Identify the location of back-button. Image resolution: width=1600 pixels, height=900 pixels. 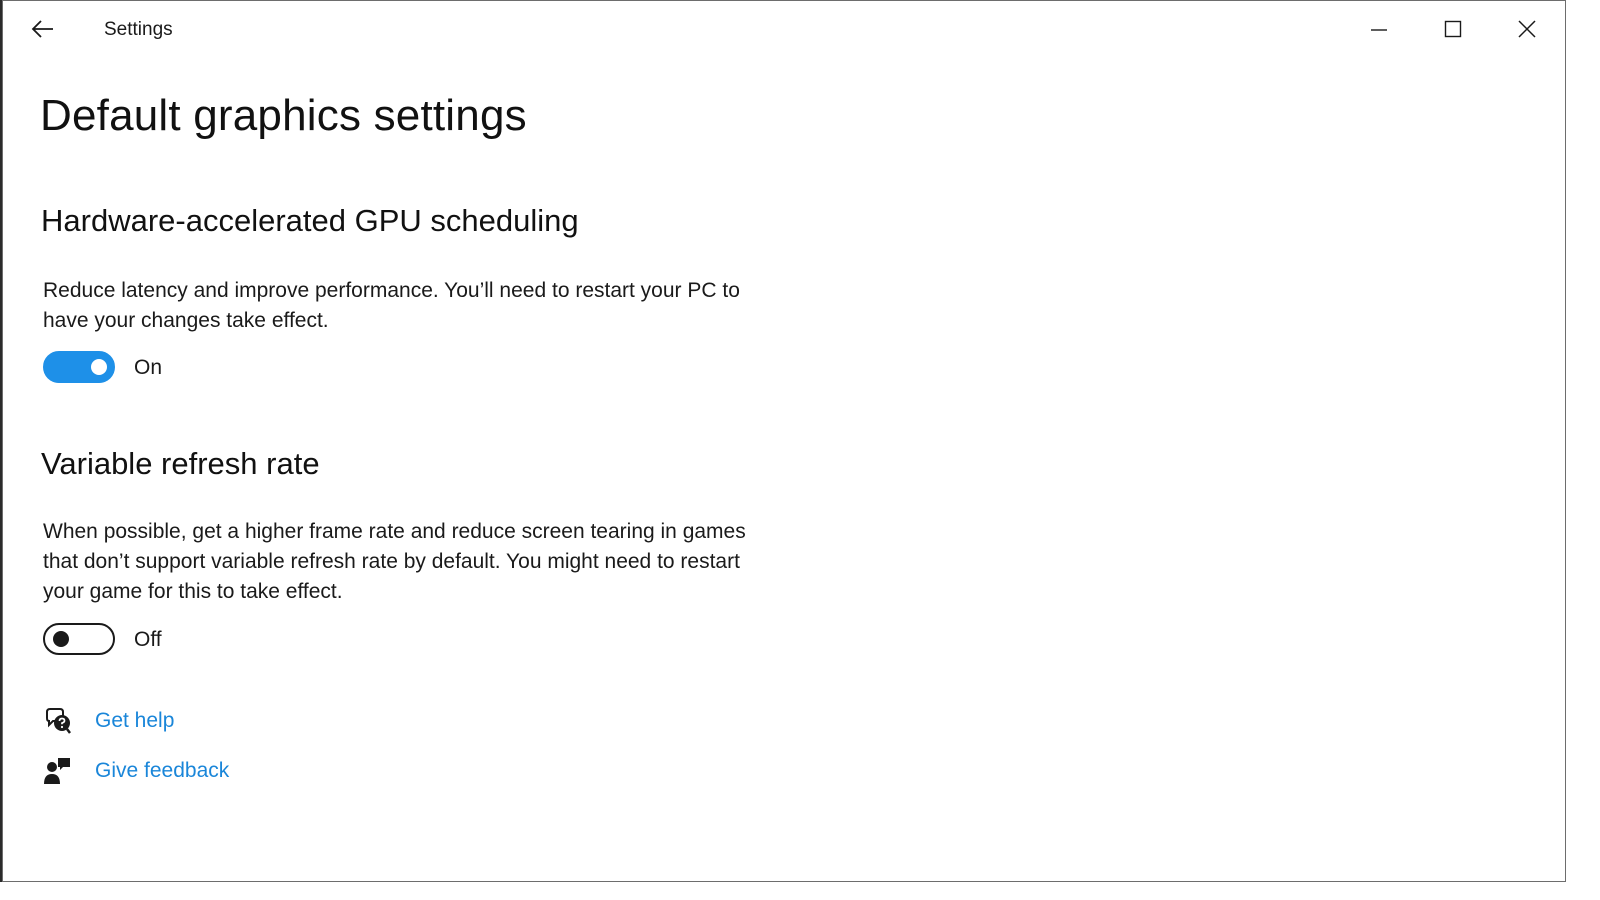
(43, 29).